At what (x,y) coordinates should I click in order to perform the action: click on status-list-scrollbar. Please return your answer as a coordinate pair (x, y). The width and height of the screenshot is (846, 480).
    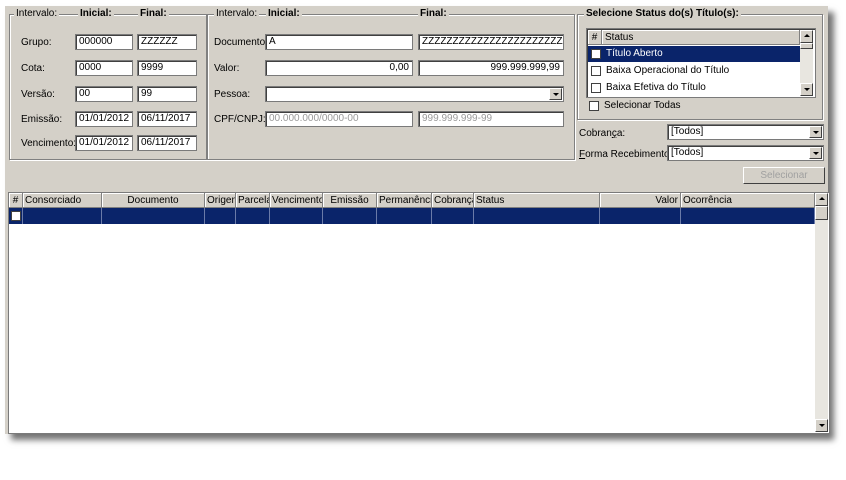
    Looking at the image, I should click on (806, 63).